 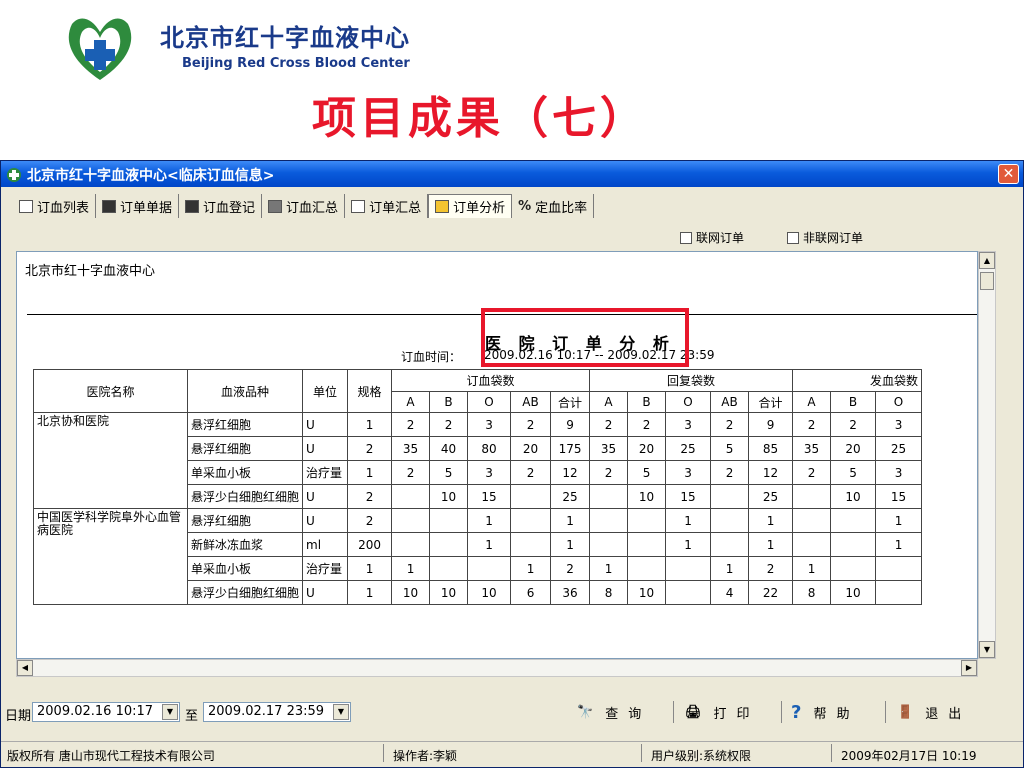 I want to click on table-header-row: 医院名称 血液品种 单位 规格 订血袋数 回复袋数 发血袋数, so click(x=478, y=391).